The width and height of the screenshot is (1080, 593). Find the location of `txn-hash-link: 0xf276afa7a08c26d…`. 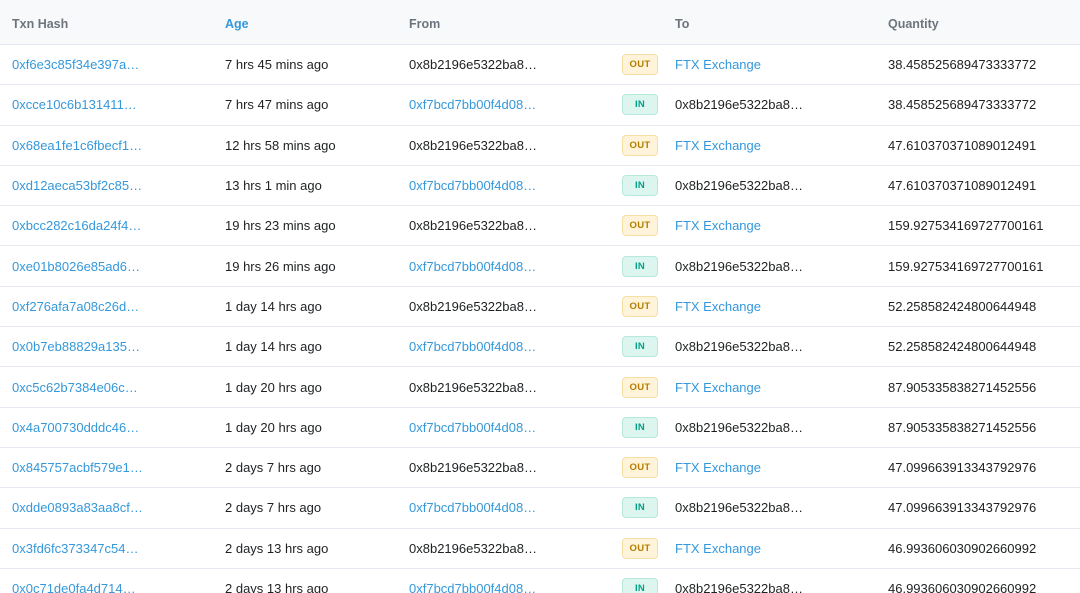

txn-hash-link: 0xf276afa7a08c26d… is located at coordinates (75, 306).